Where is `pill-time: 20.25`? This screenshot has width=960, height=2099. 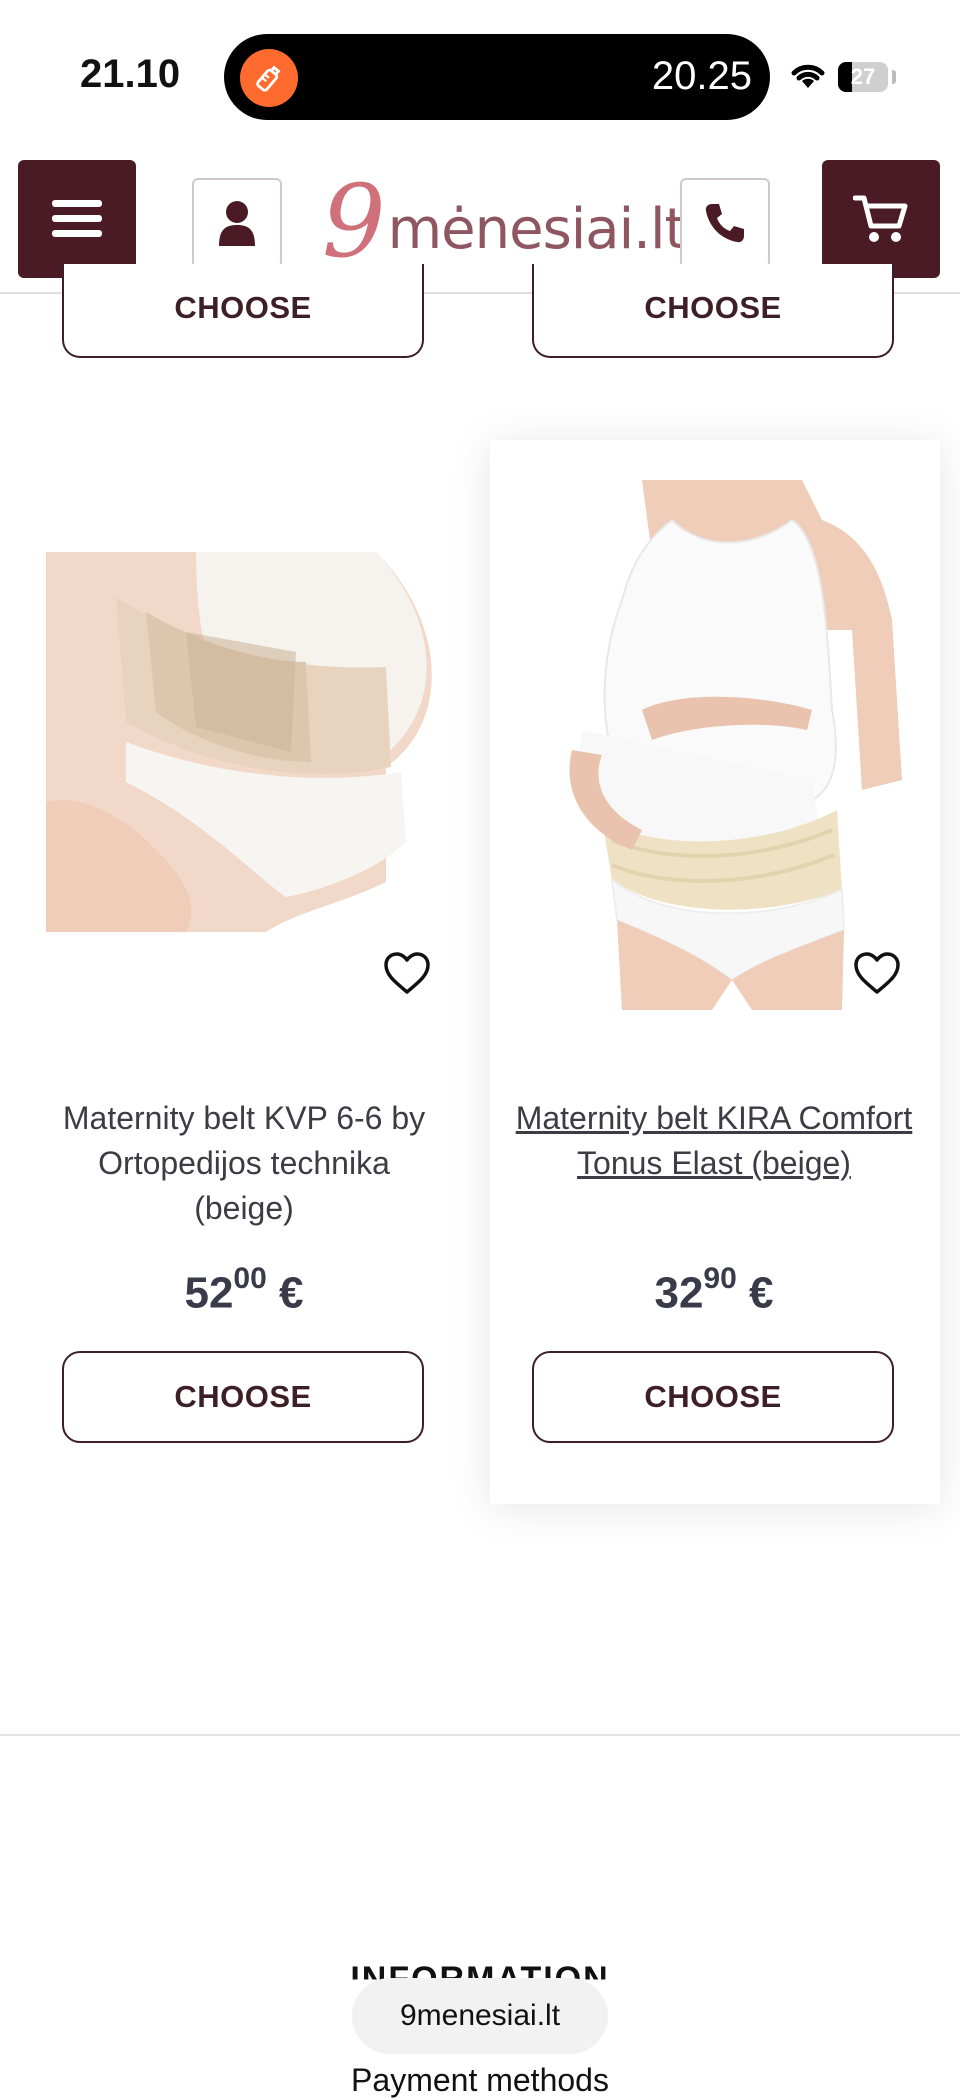
pill-time: 20.25 is located at coordinates (701, 76).